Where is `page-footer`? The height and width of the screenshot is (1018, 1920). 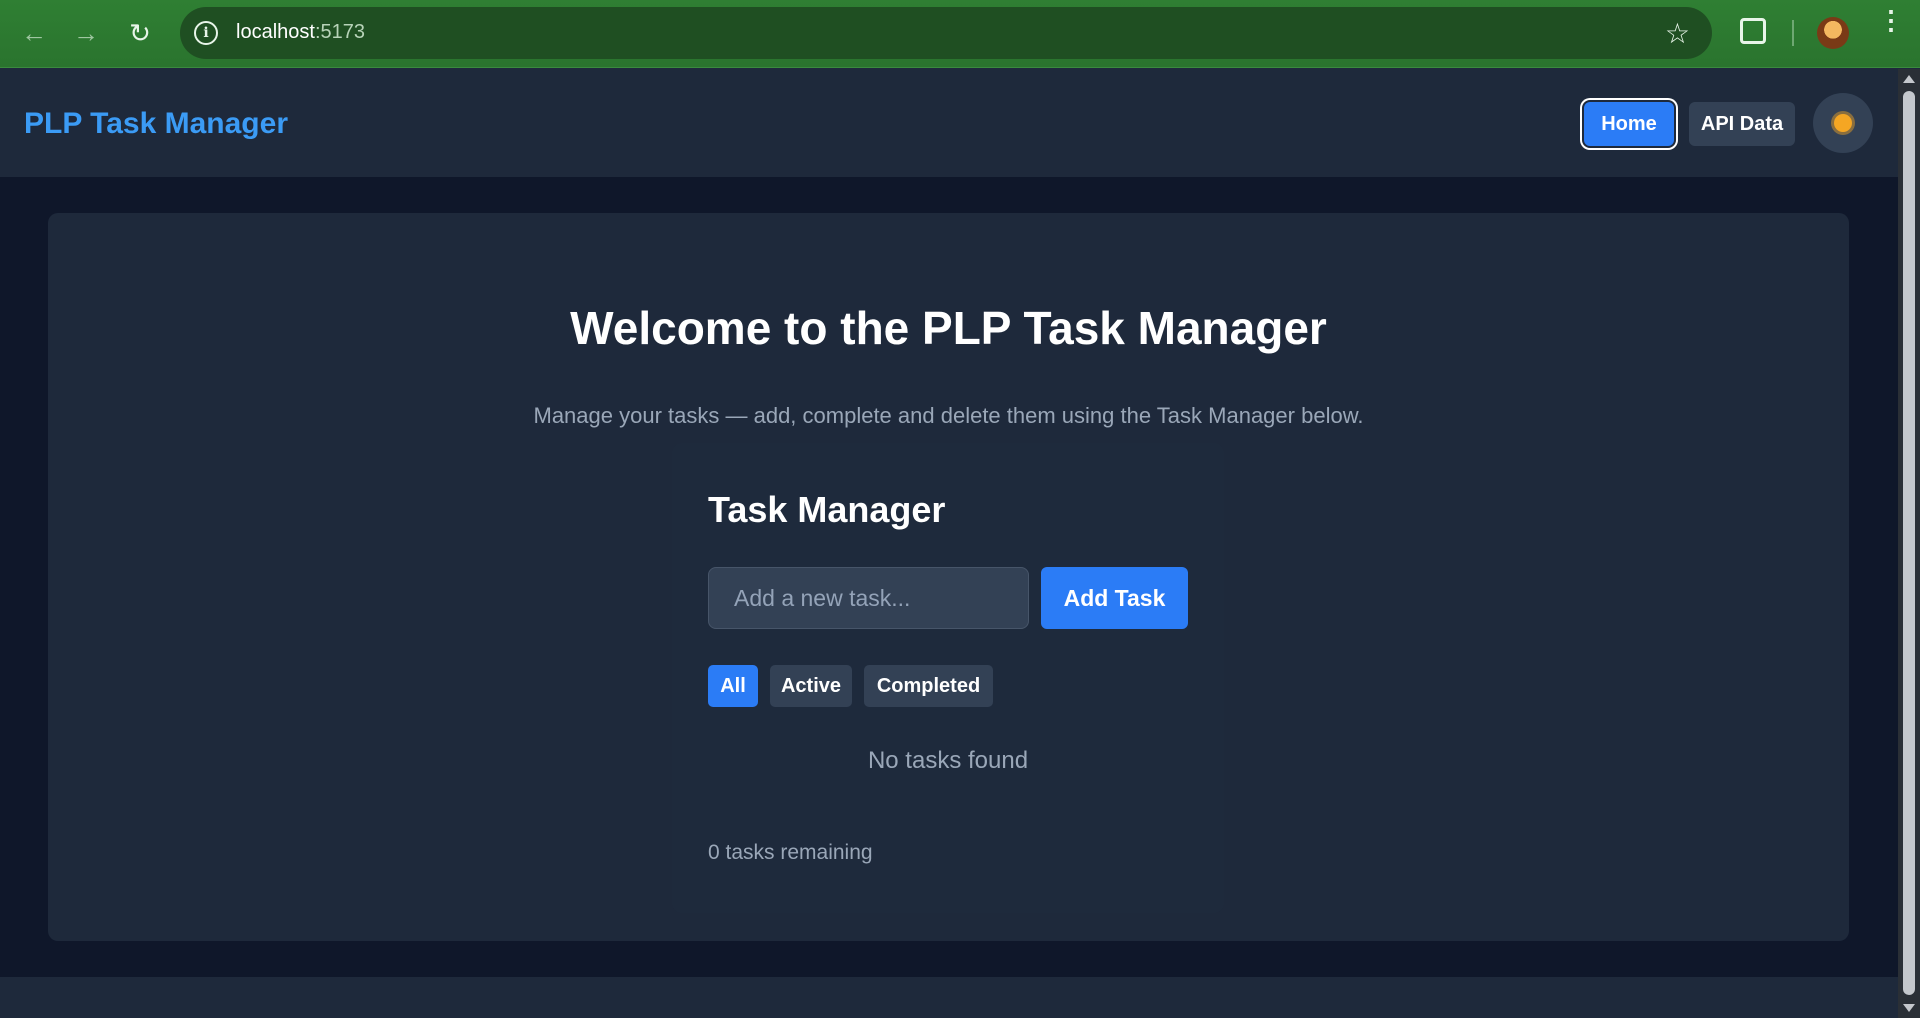
page-footer is located at coordinates (949, 997).